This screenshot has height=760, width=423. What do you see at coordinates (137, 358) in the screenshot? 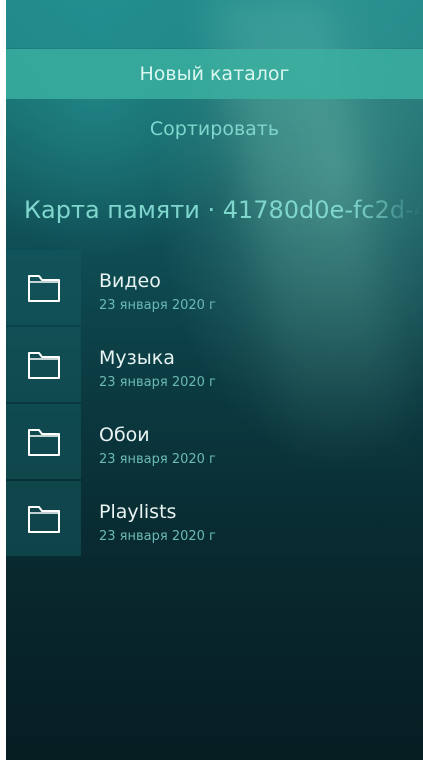
I see `list-item-name: Музыка` at bounding box center [137, 358].